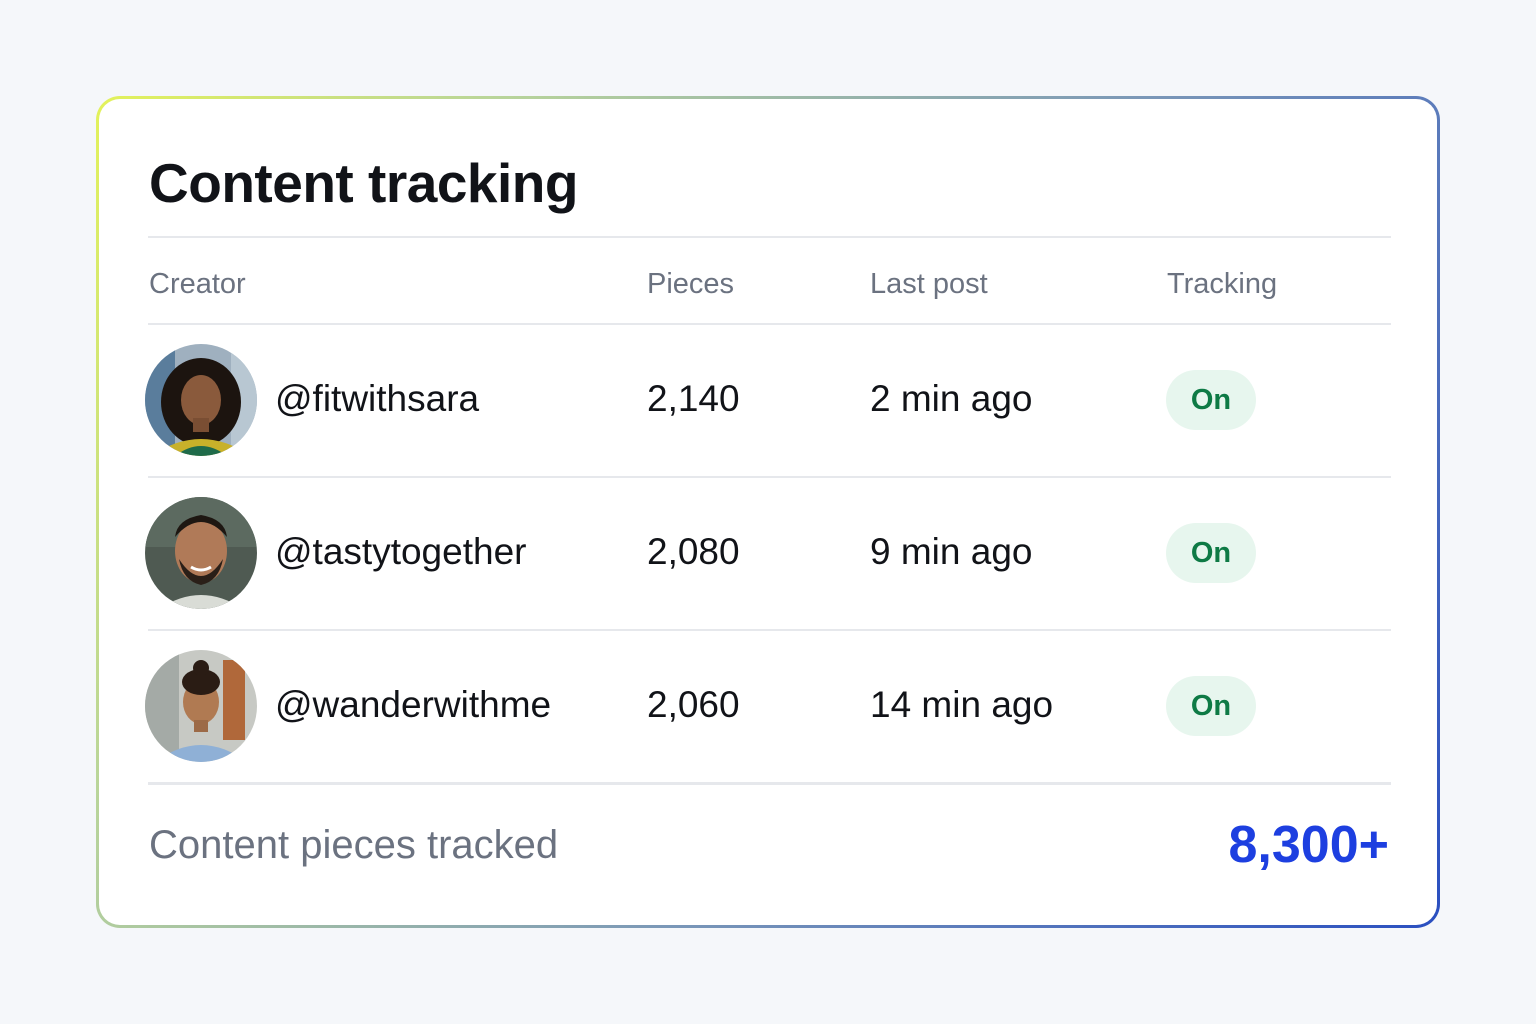 The image size is (1536, 1024). What do you see at coordinates (929, 284) in the screenshot?
I see `column-header-last-post: Last post` at bounding box center [929, 284].